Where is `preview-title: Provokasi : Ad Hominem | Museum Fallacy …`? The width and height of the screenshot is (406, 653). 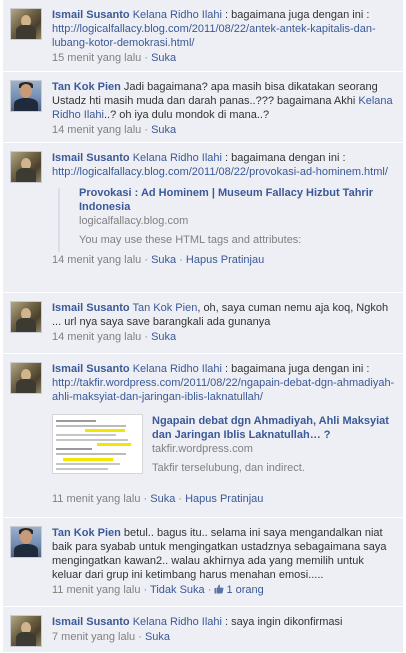
preview-title: Provokasi : Ad Hominem | Museum Fallacy … is located at coordinates (237, 200).